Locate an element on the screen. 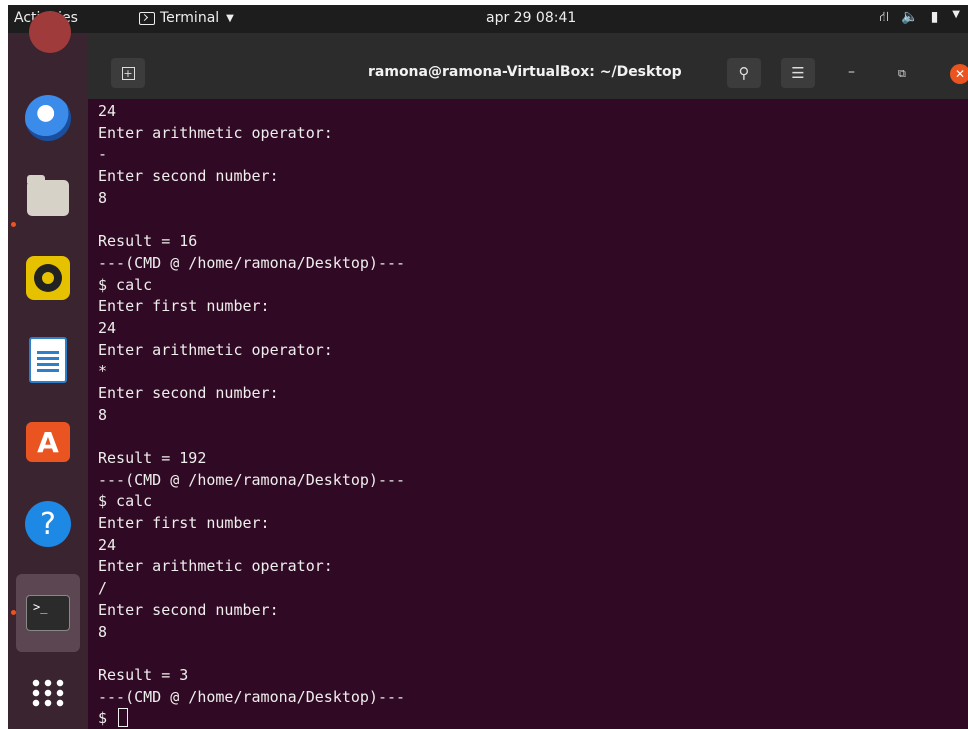 This screenshot has width=968, height=729. search-button: ⚲ is located at coordinates (744, 73).